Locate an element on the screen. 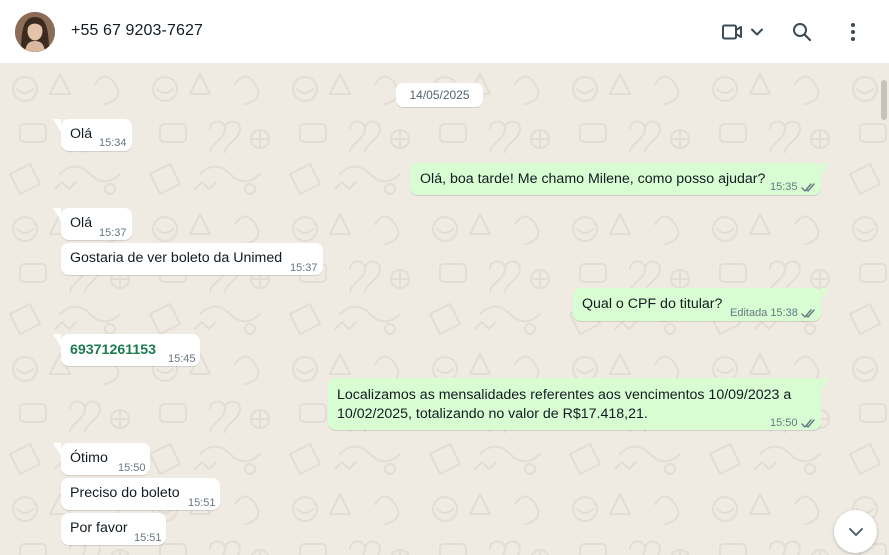 This screenshot has width=889, height=555. phone-number-link: 69371261153 is located at coordinates (113, 350).